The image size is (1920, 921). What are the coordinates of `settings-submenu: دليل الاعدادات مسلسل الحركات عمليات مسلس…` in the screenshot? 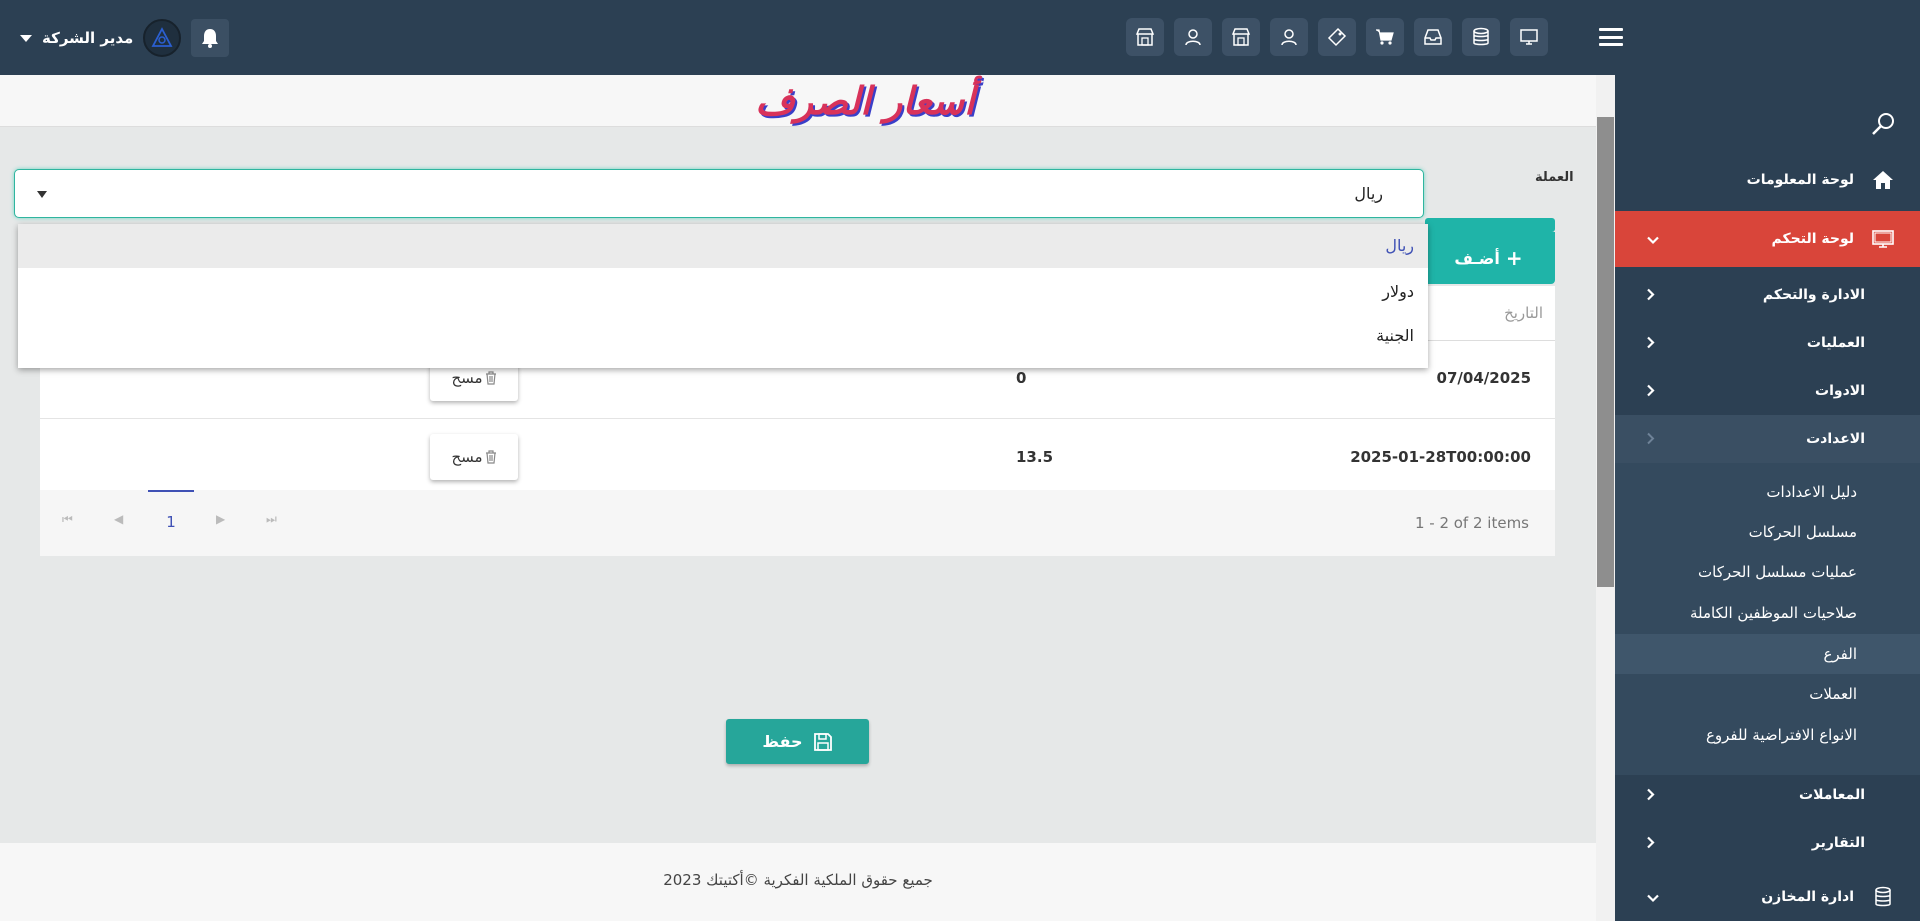 It's located at (1767, 619).